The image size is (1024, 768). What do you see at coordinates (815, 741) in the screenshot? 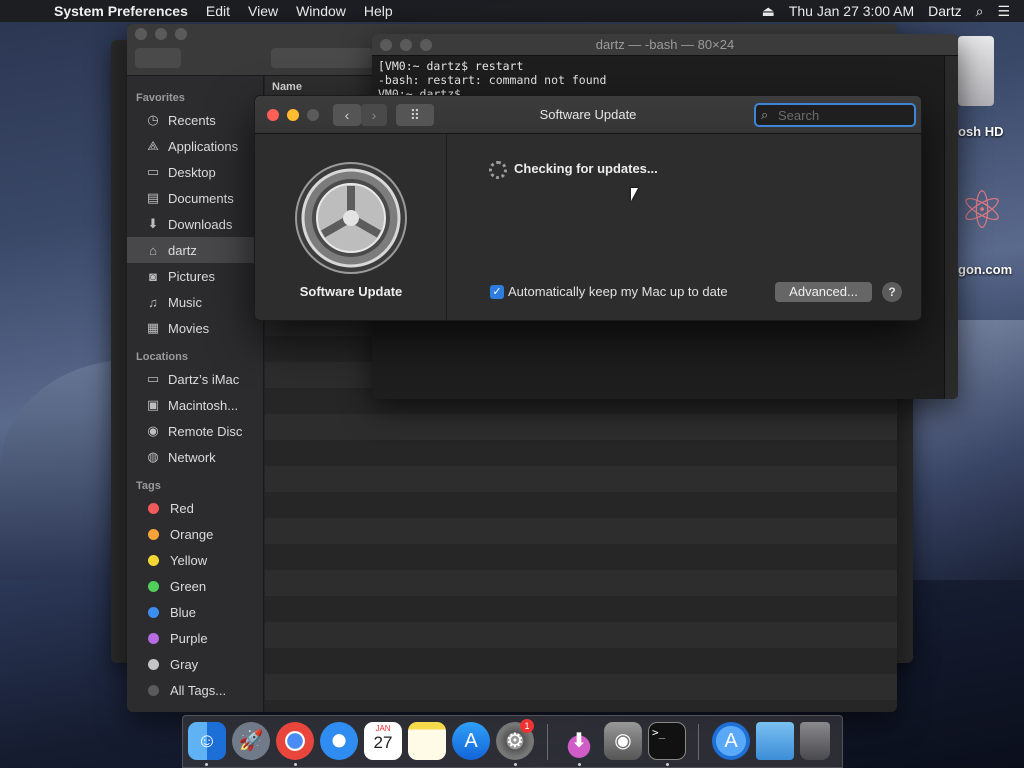
I see `trash-icon` at bounding box center [815, 741].